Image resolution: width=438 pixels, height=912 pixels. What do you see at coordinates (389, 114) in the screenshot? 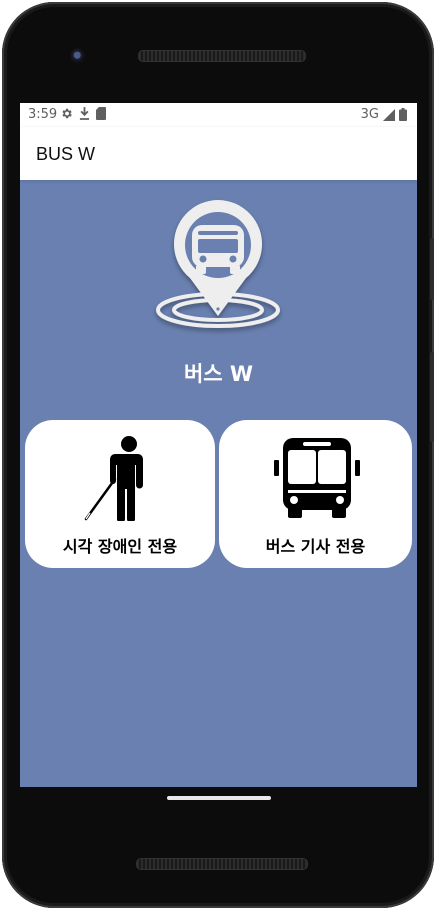
I see `signal-icon` at bounding box center [389, 114].